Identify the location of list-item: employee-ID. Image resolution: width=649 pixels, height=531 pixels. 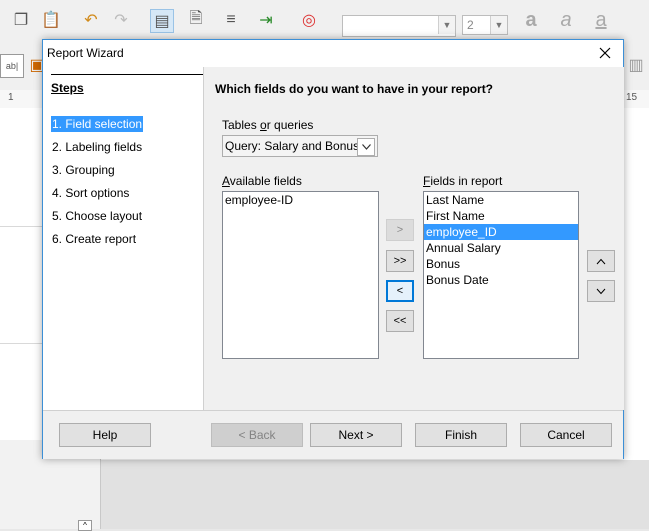
(300, 200).